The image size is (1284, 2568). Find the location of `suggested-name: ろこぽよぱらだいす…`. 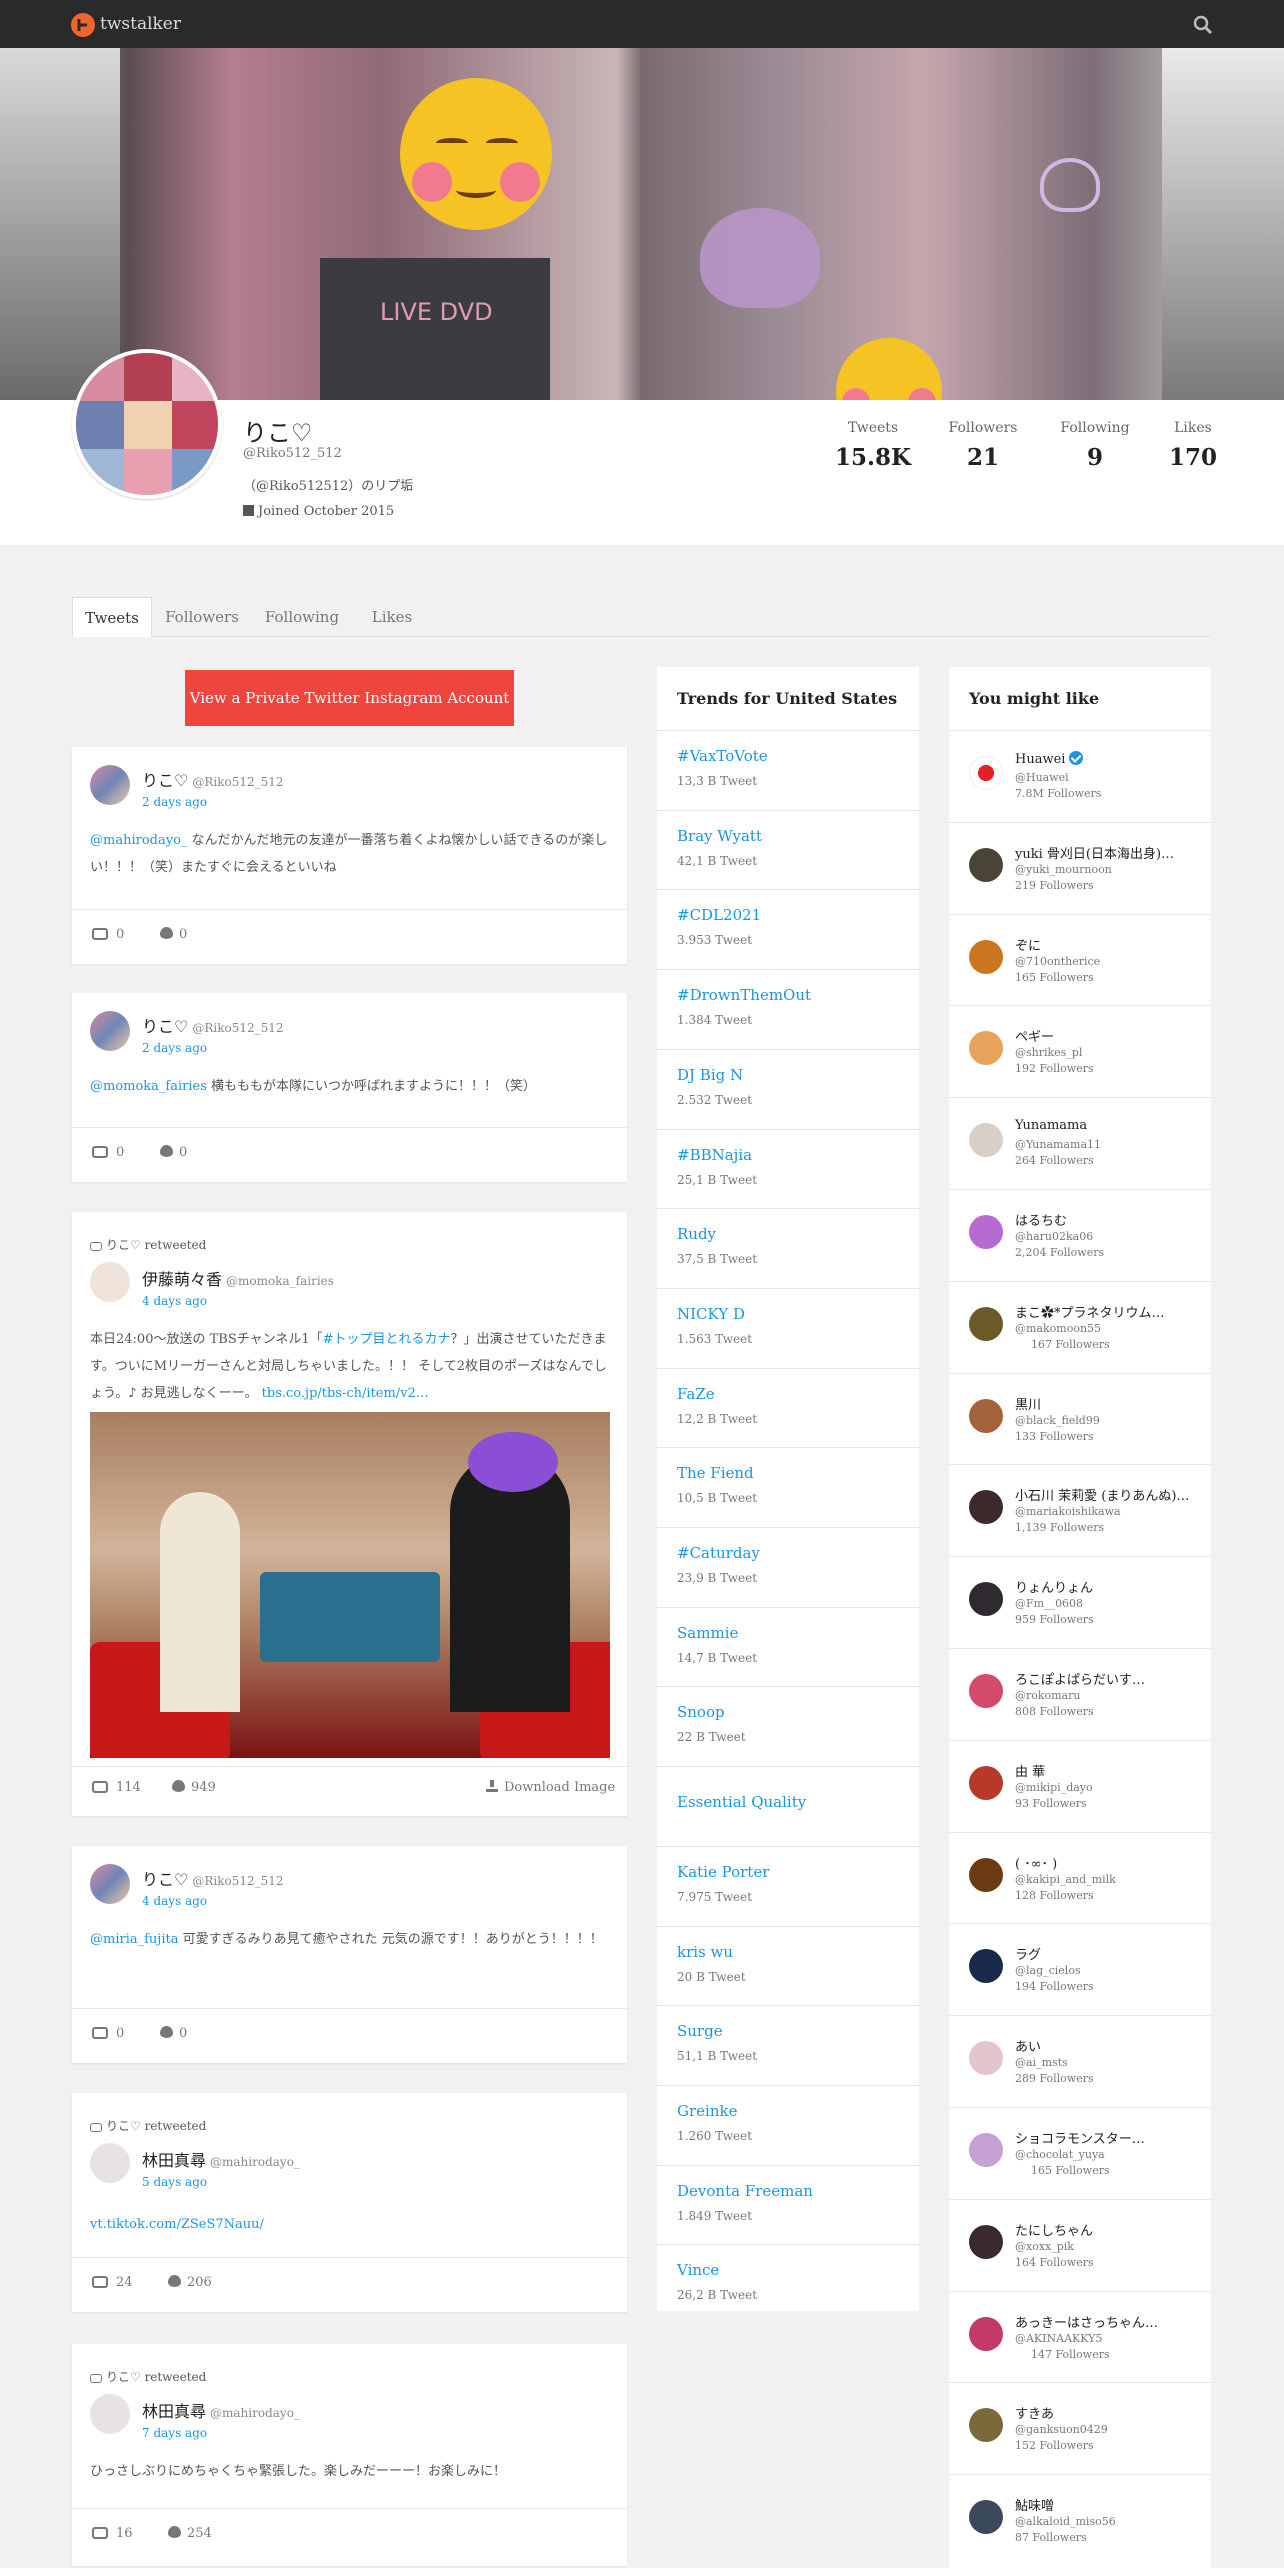

suggested-name: ろこぽよぱらだいす… is located at coordinates (1080, 1678).